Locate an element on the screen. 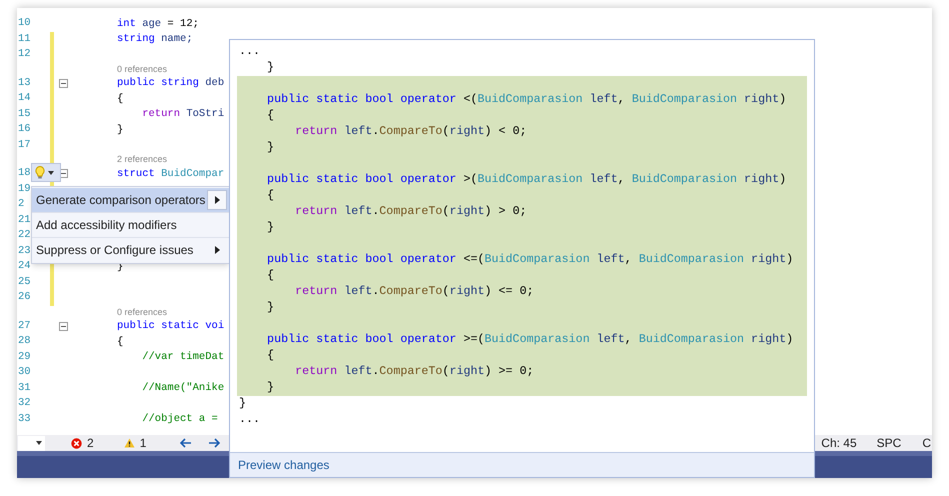  line-number: 22 is located at coordinates (24, 235).